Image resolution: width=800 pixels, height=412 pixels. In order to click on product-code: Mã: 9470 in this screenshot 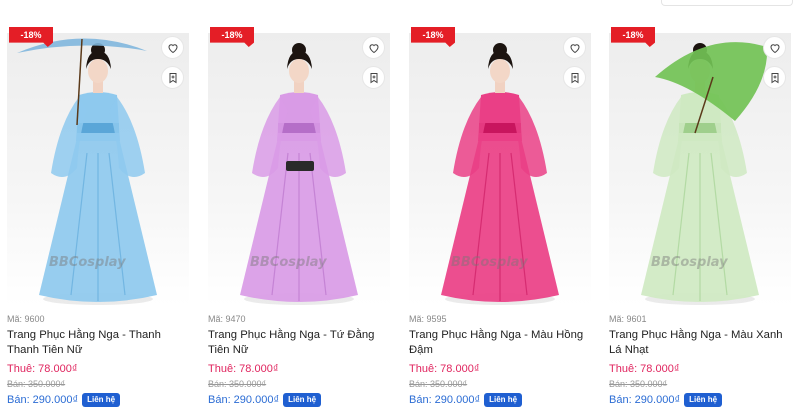, I will do `click(227, 319)`.